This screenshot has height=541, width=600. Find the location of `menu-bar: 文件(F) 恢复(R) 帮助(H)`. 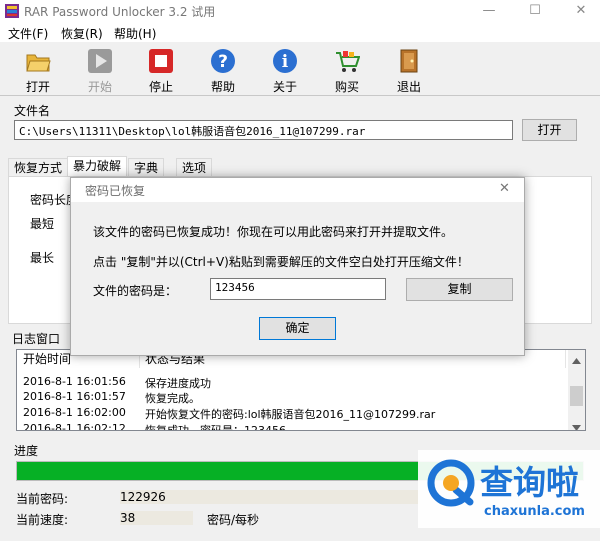

menu-bar: 文件(F) 恢复(R) 帮助(H) is located at coordinates (300, 32).